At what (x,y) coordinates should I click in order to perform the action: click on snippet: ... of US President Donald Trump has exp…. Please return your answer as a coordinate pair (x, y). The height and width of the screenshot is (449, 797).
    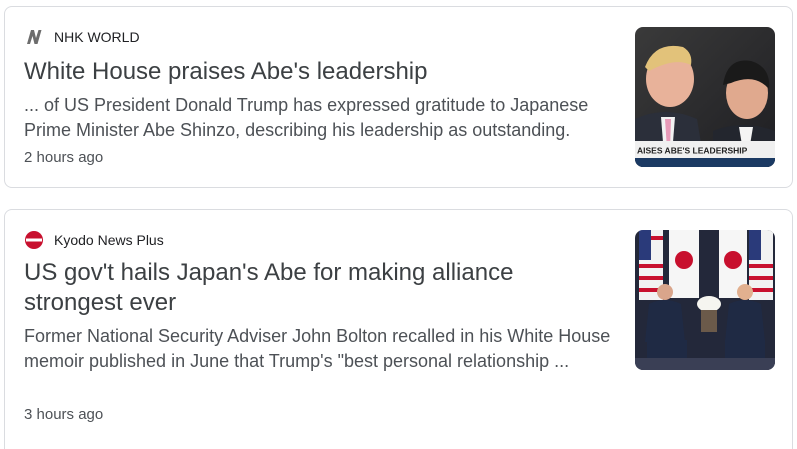
    Looking at the image, I should click on (306, 117).